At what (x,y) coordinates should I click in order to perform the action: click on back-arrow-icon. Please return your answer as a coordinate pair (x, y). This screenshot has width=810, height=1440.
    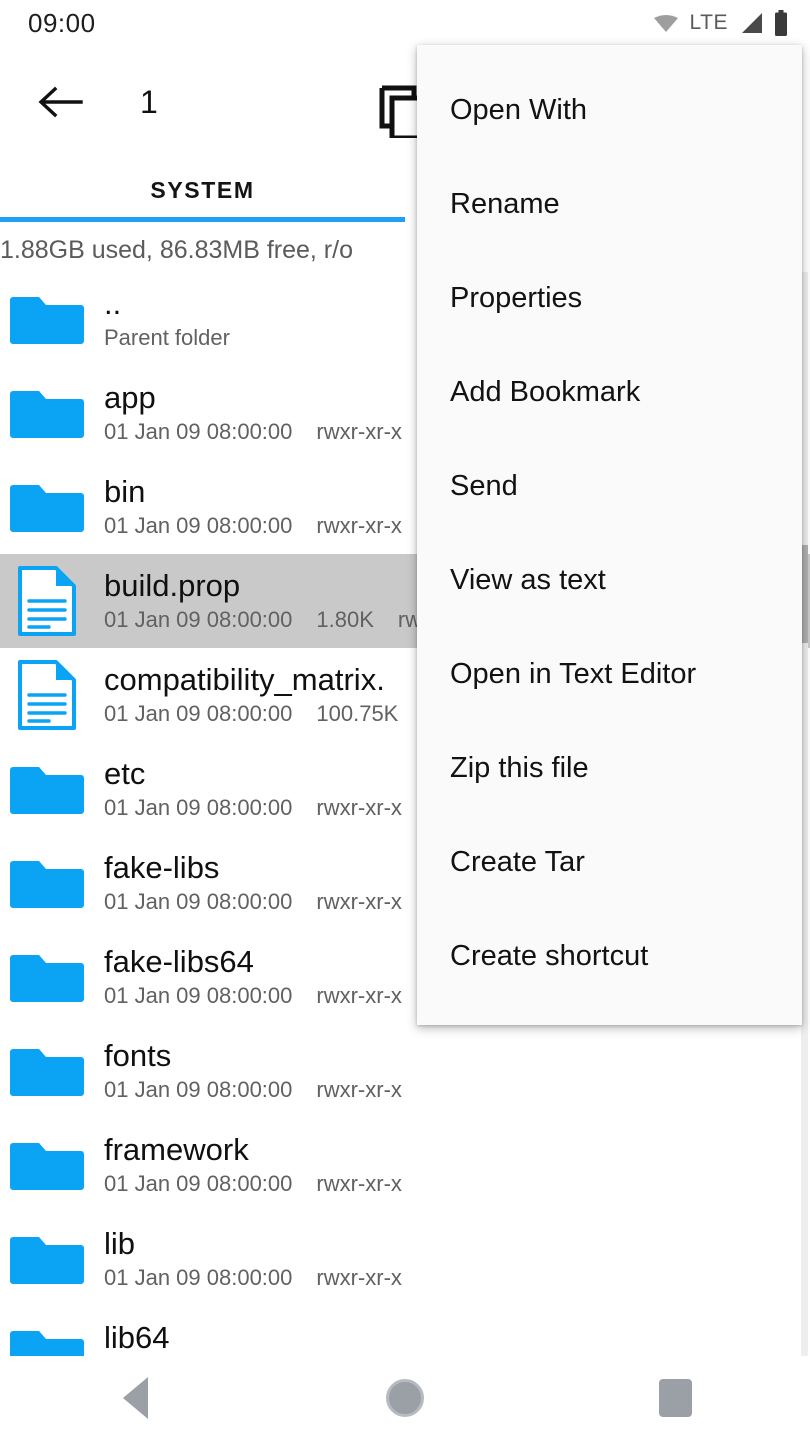
    Looking at the image, I should click on (60, 102).